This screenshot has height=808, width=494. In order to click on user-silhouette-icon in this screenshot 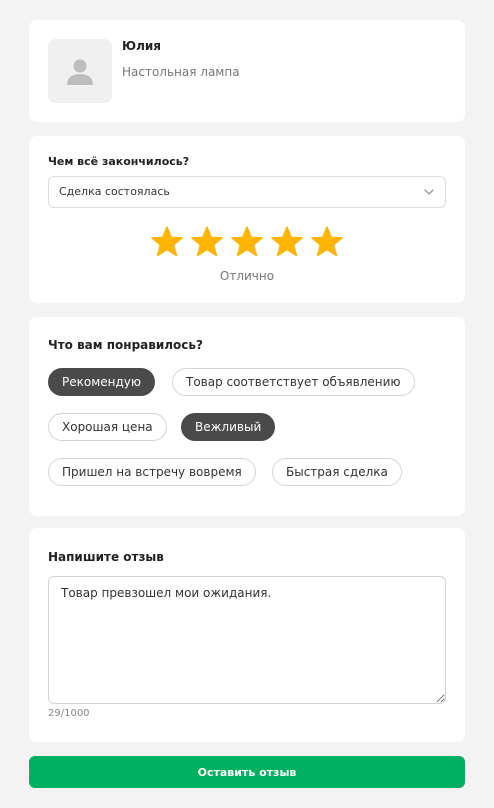, I will do `click(80, 72)`.